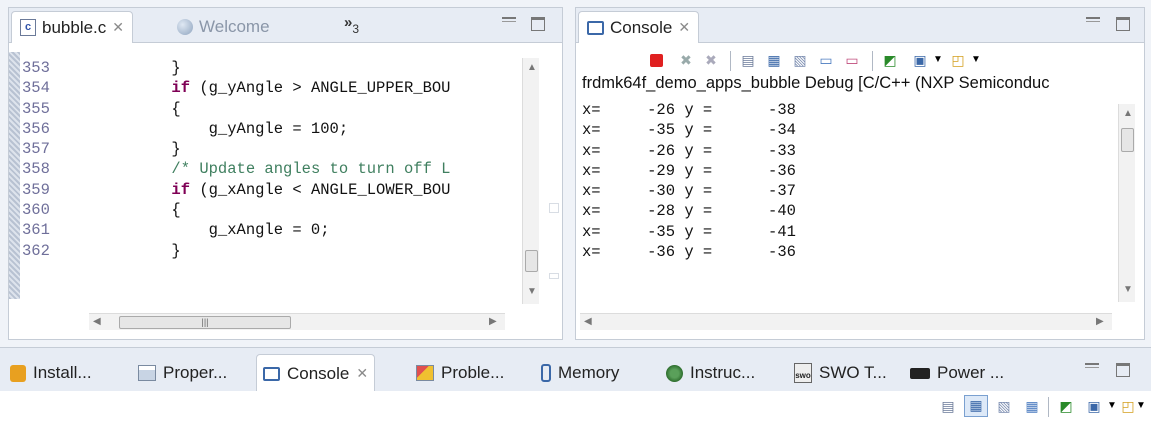 This screenshot has width=1151, height=425. What do you see at coordinates (920, 373) in the screenshot?
I see `power-icon` at bounding box center [920, 373].